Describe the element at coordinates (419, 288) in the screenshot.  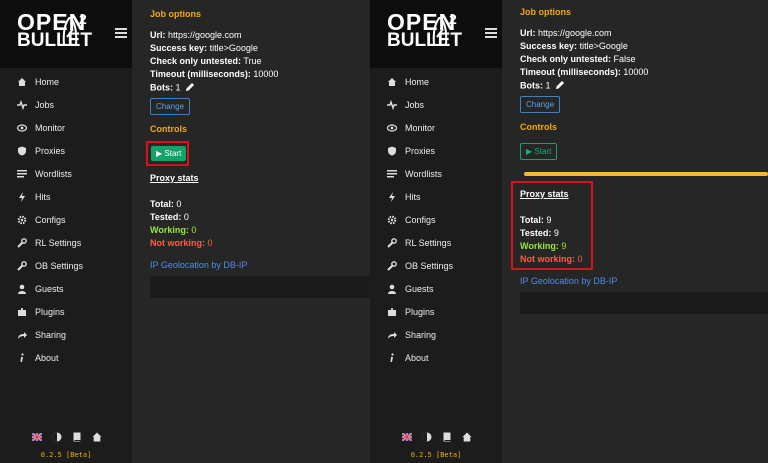
I see `sidebar-item-label: Guests` at that location.